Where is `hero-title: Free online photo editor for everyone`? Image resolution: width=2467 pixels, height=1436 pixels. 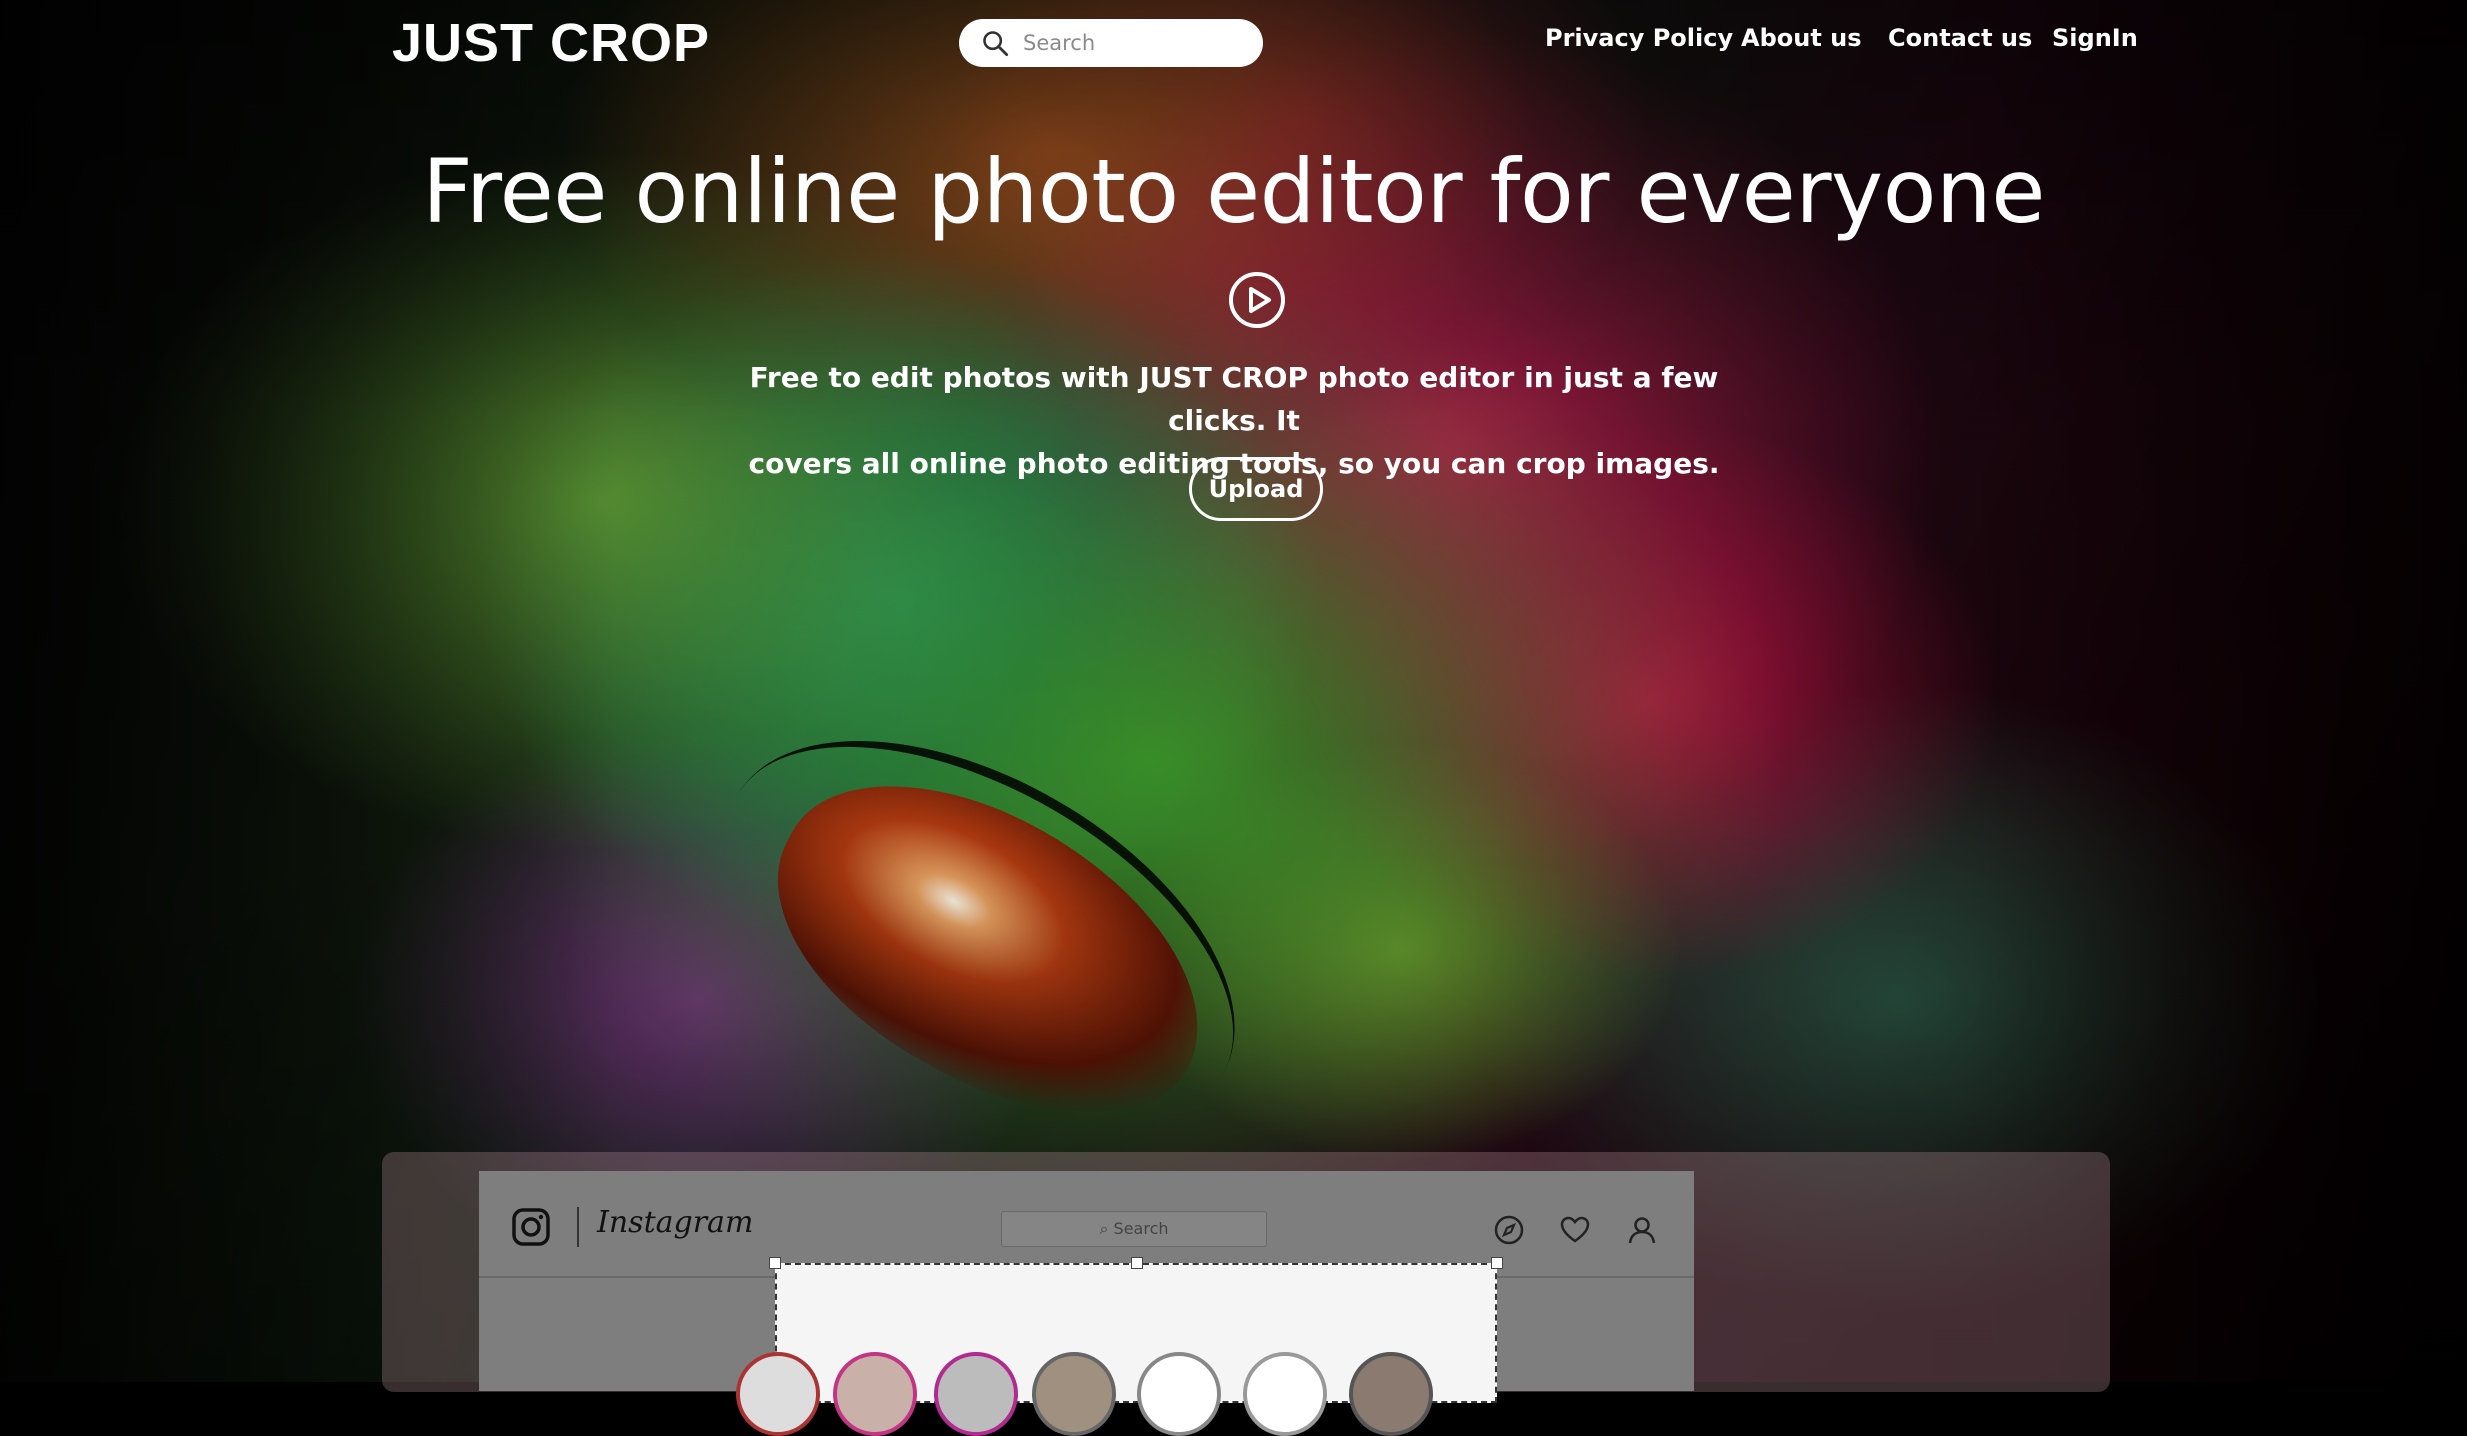 hero-title: Free online photo editor for everyone is located at coordinates (1233, 191).